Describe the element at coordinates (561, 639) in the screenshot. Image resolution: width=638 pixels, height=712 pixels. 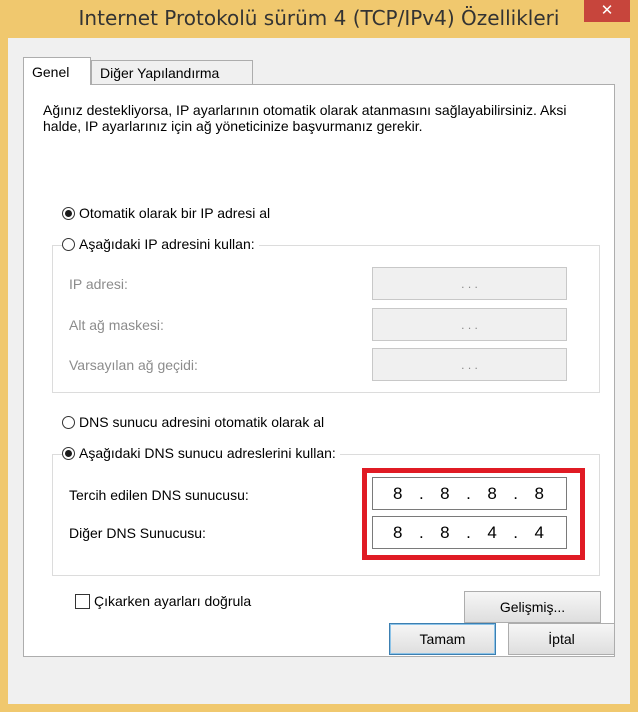
I see `cancel-button: İptal` at that location.